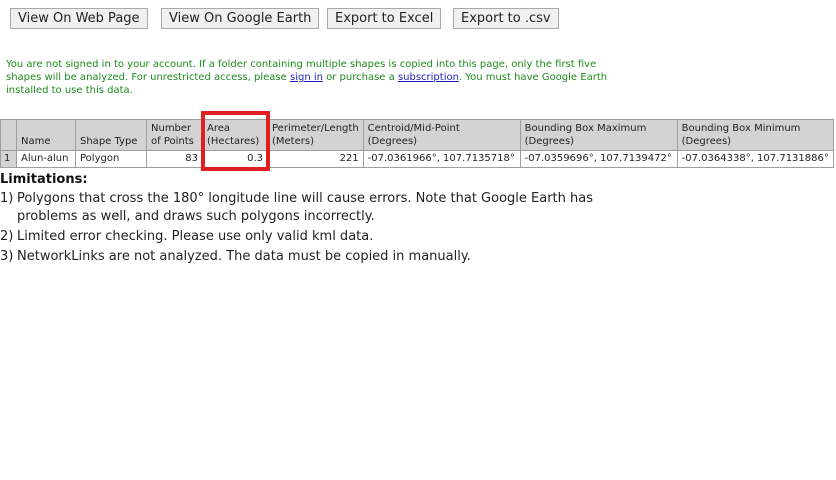  What do you see at coordinates (233, 141) in the screenshot?
I see `header-area-line-2: (Hectares)` at bounding box center [233, 141].